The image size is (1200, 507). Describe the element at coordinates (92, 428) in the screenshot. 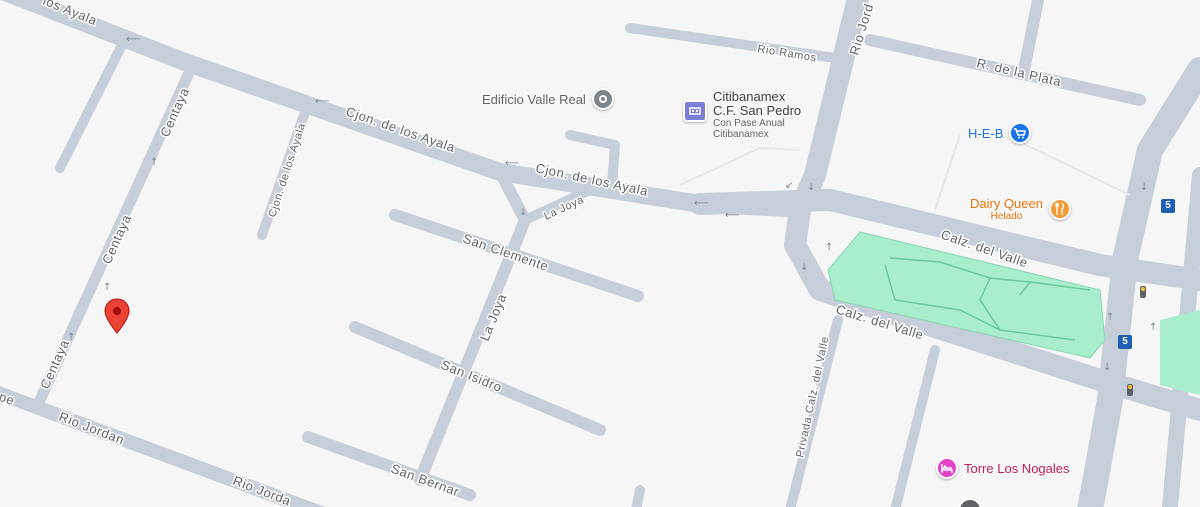

I see `street-label: Rio Jordan` at that location.